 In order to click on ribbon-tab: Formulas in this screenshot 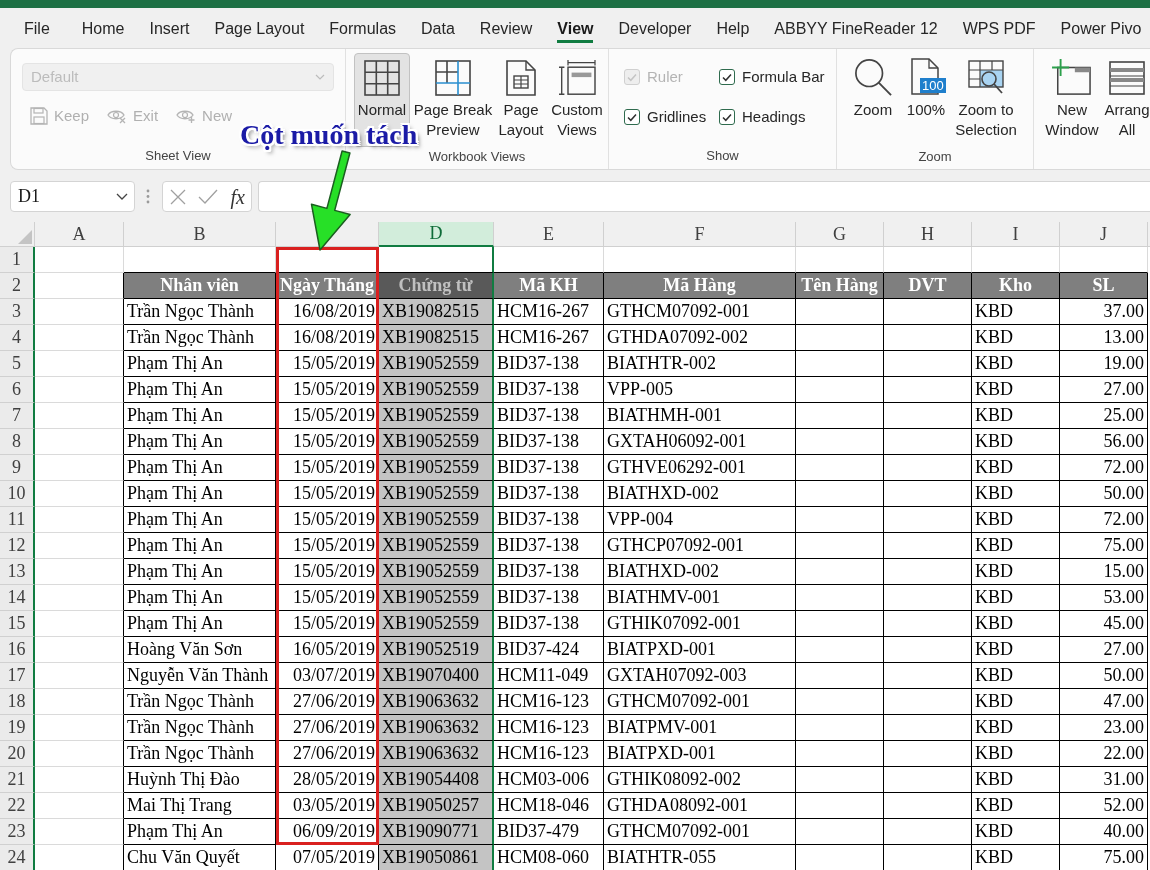, I will do `click(363, 25)`.